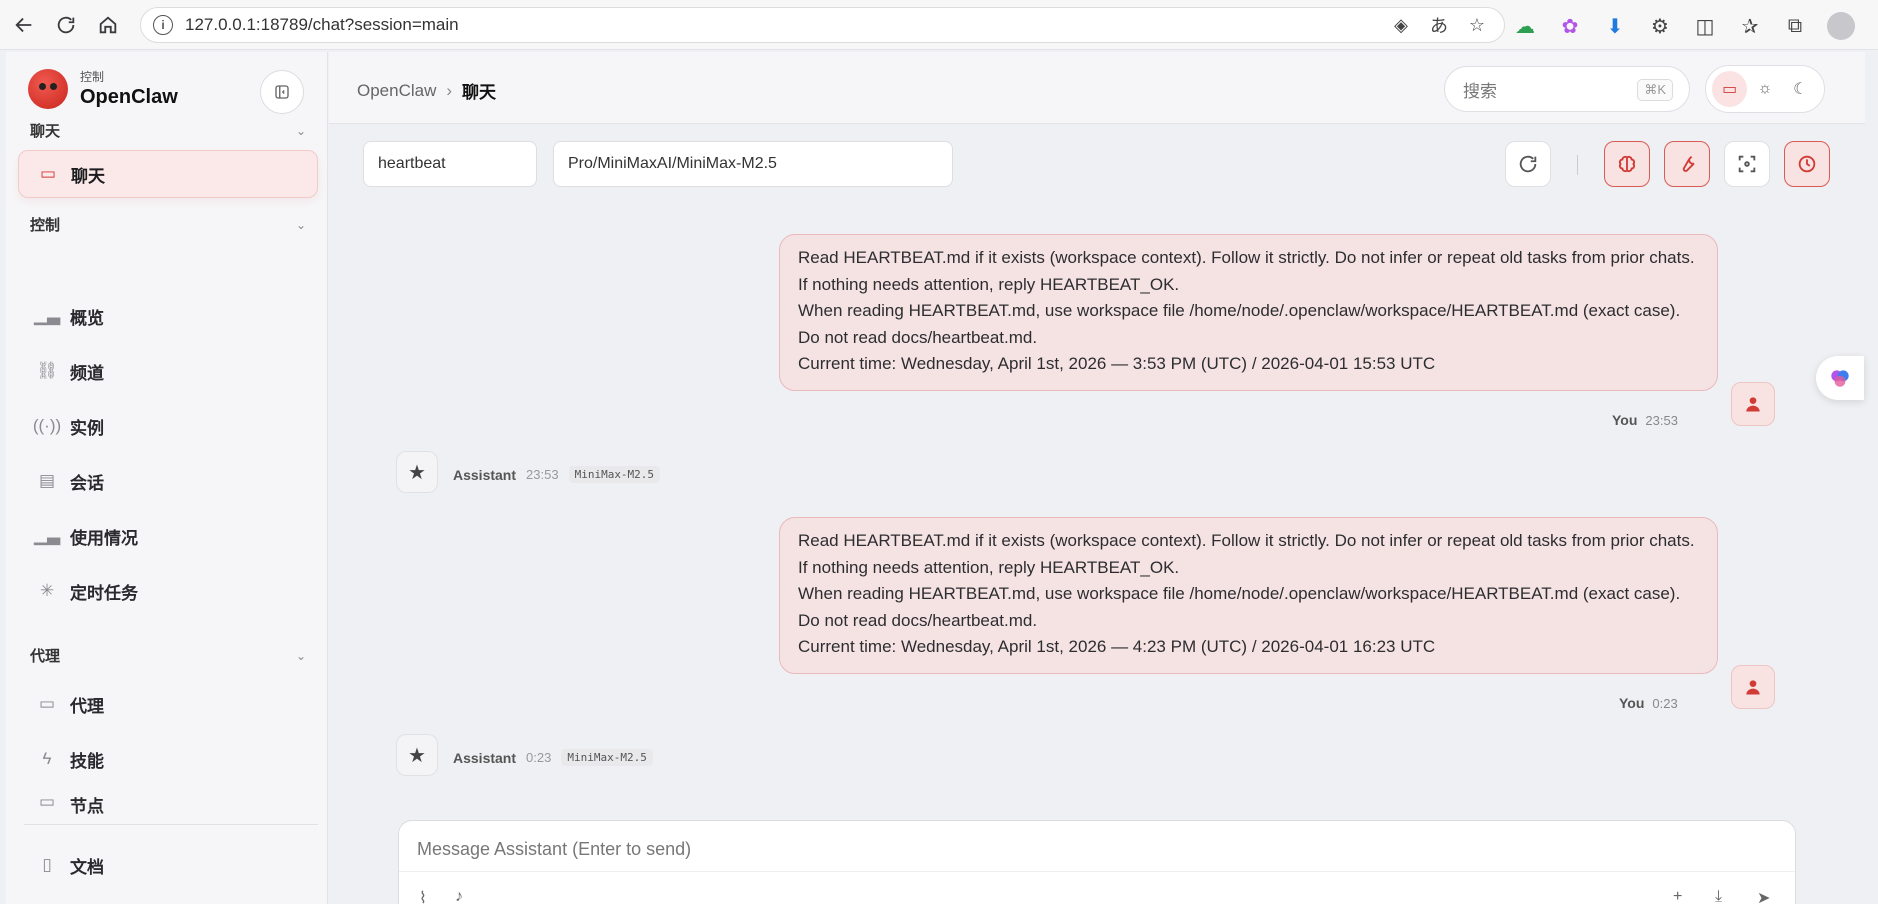 The width and height of the screenshot is (1878, 904). Describe the element at coordinates (104, 593) in the screenshot. I see `sidebar-item-label: 定时任务` at that location.